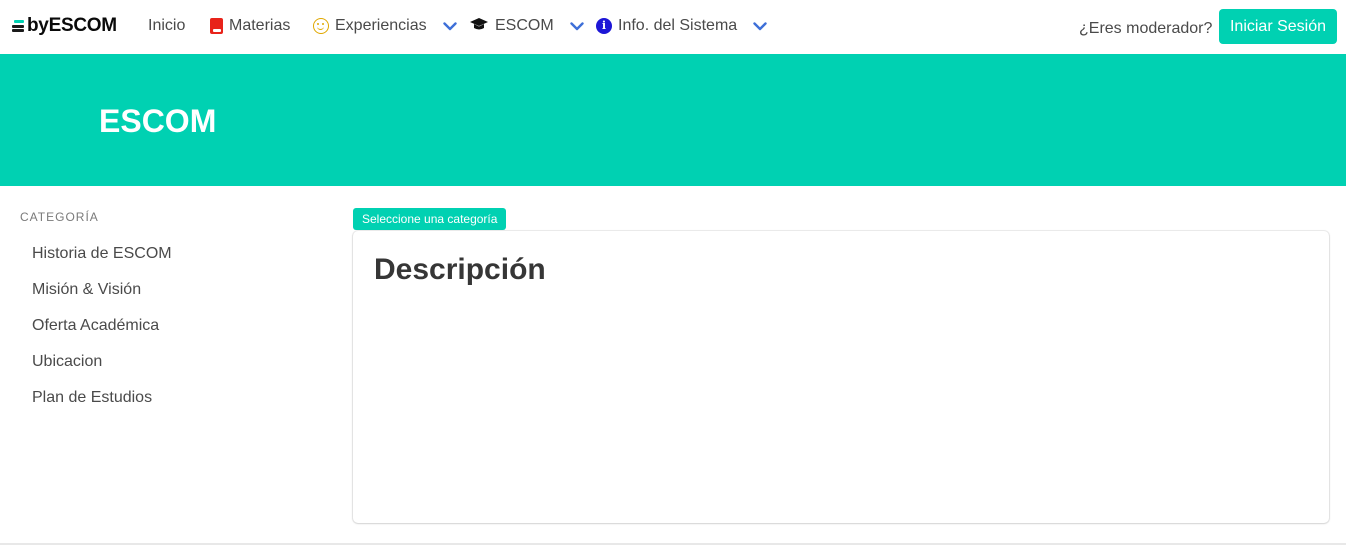 The image size is (1346, 560). I want to click on sidebar-item-oferta-academica: Oferta Académica, so click(170, 326).